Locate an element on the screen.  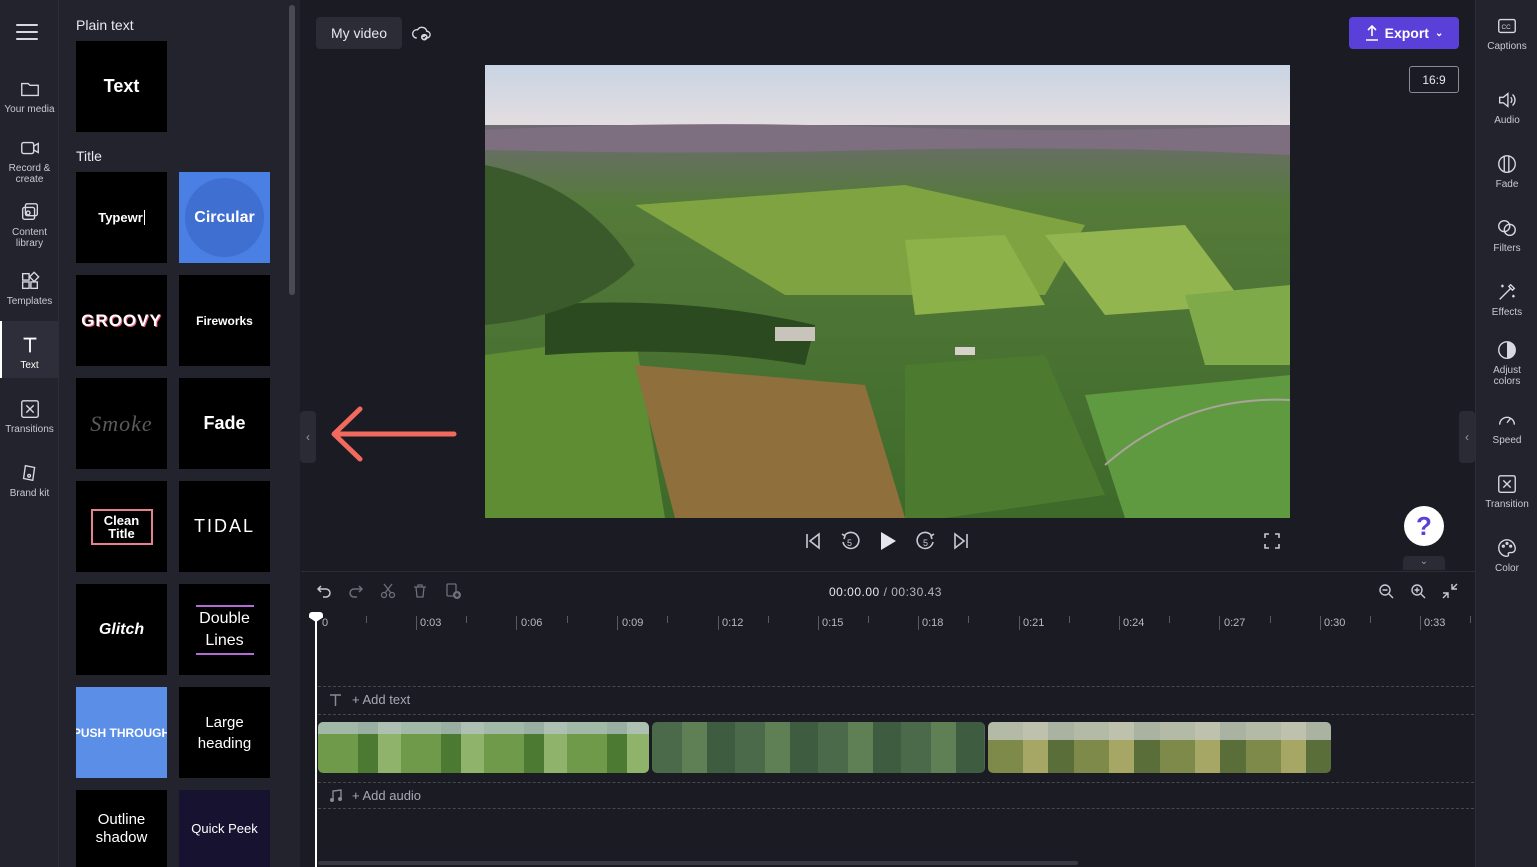
prop-label: Captions is located at coordinates (1507, 46).